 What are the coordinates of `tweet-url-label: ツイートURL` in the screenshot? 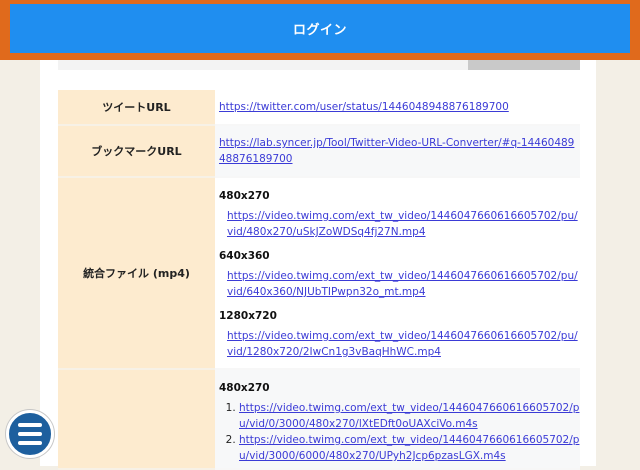 It's located at (136, 108).